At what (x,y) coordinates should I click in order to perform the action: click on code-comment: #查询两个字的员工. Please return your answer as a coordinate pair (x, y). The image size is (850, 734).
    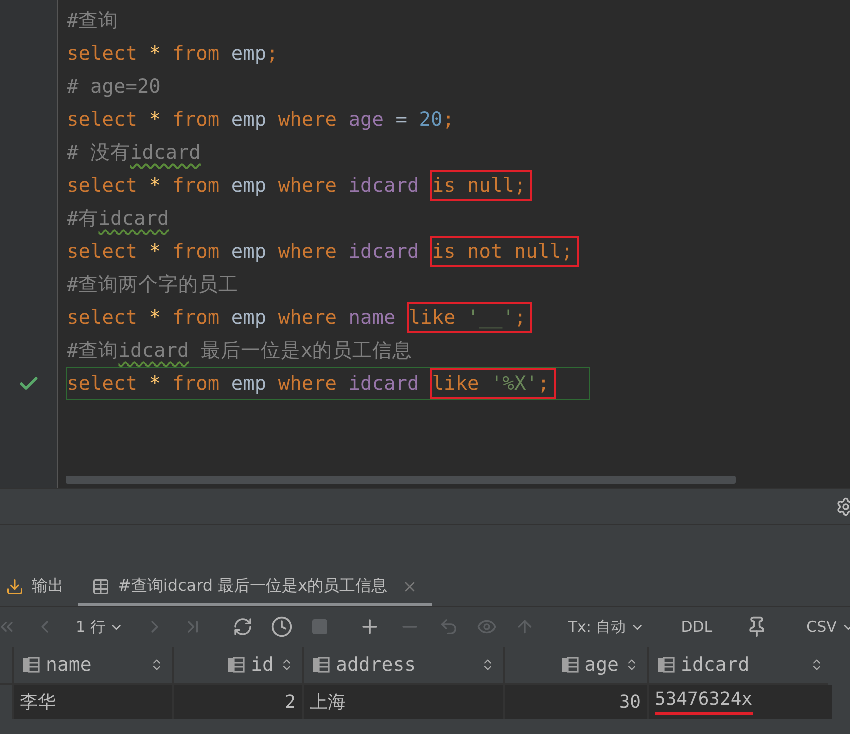
    Looking at the image, I should click on (153, 285).